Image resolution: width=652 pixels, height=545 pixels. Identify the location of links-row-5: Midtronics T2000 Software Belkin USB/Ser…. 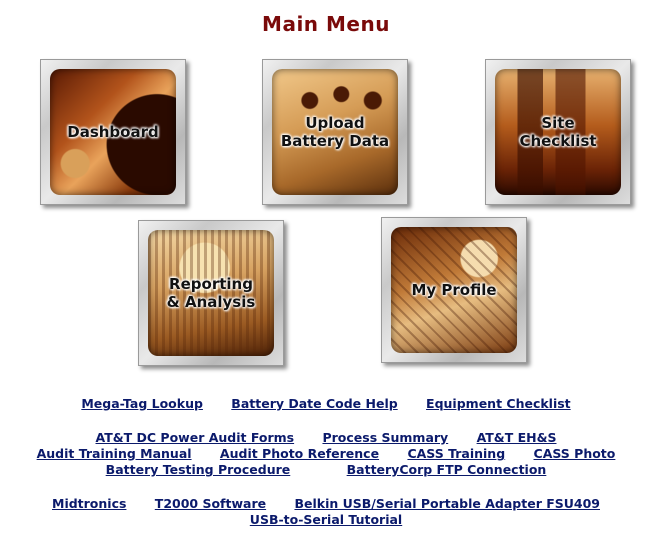
(326, 503).